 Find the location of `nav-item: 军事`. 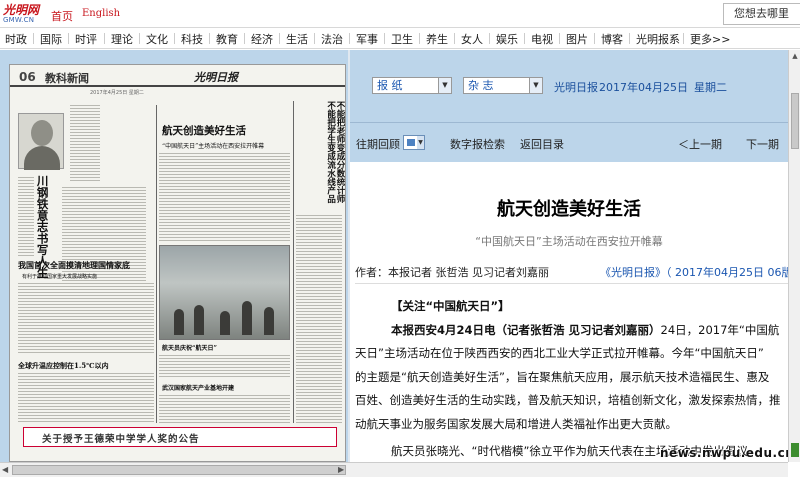

nav-item: 军事 is located at coordinates (367, 39).